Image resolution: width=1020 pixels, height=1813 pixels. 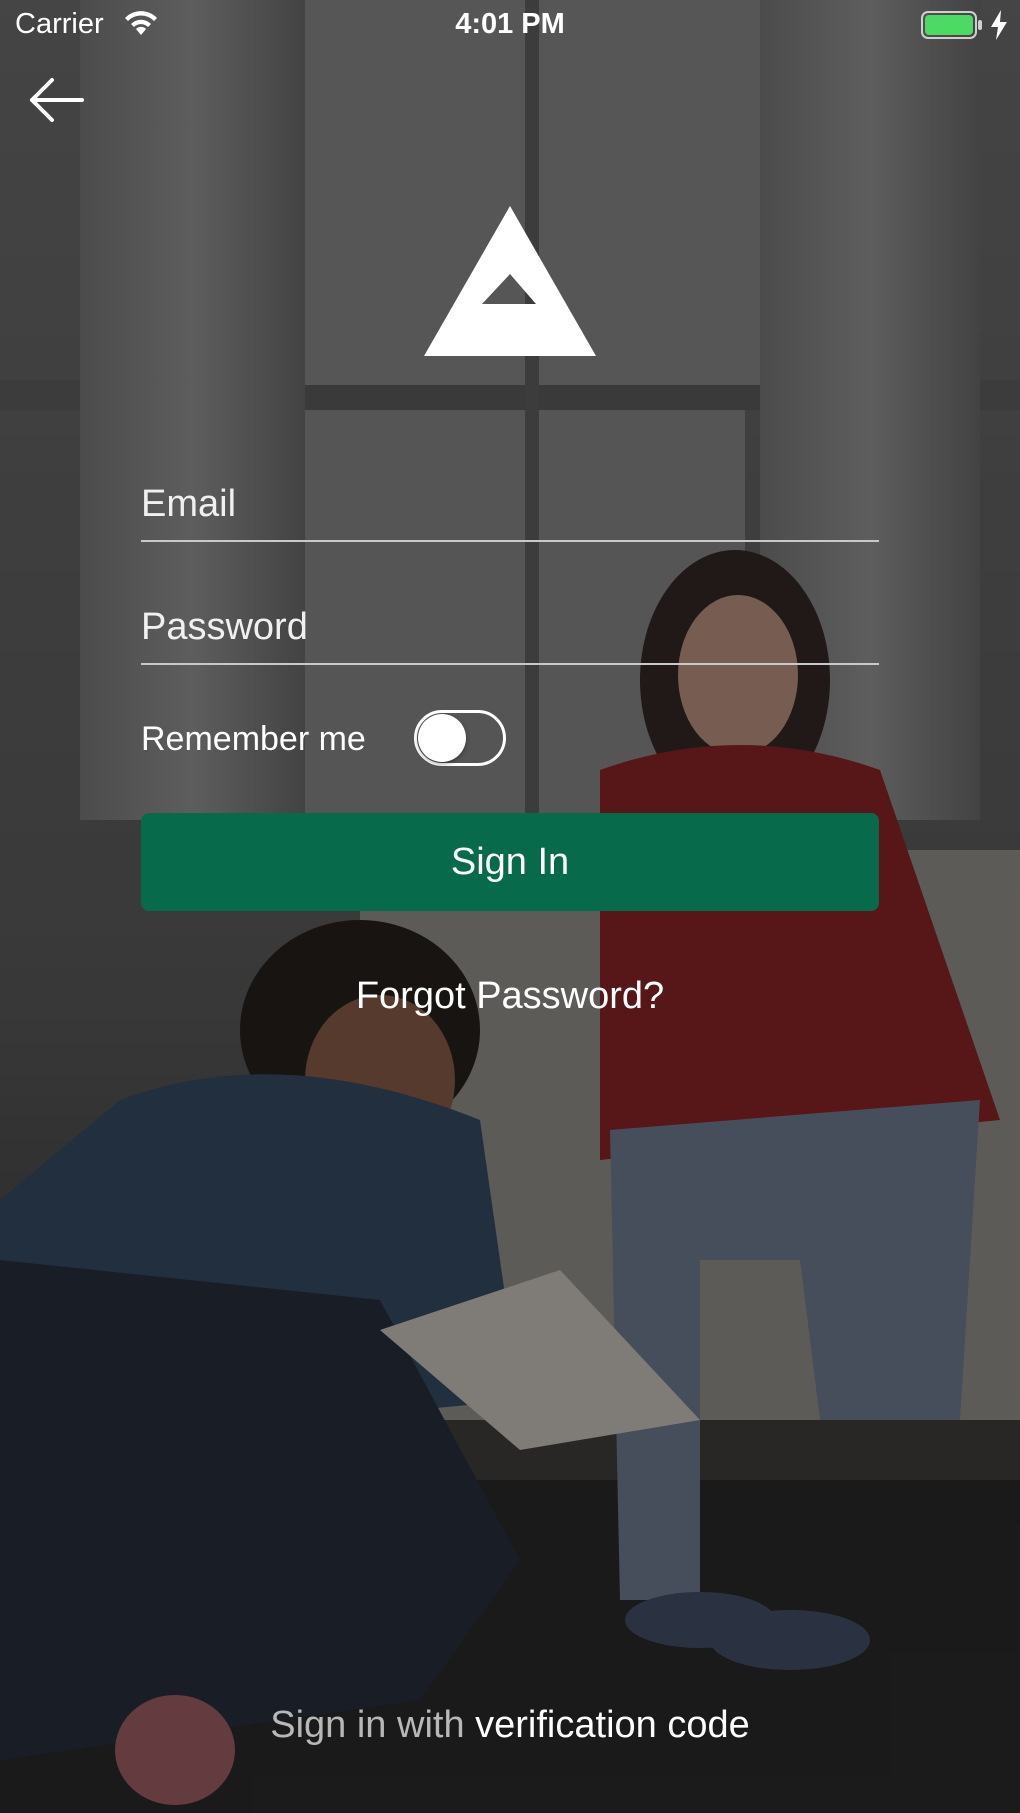 What do you see at coordinates (373, 1725) in the screenshot?
I see `verification-prefix-text: Sign in with` at bounding box center [373, 1725].